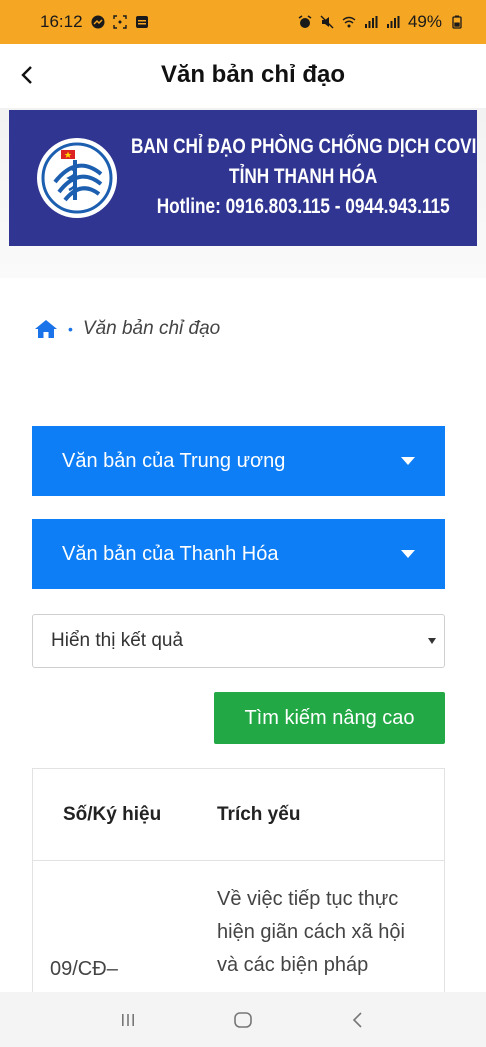 The image size is (486, 1047). What do you see at coordinates (84, 969) in the screenshot?
I see `cell-number: 09/CĐ–` at bounding box center [84, 969].